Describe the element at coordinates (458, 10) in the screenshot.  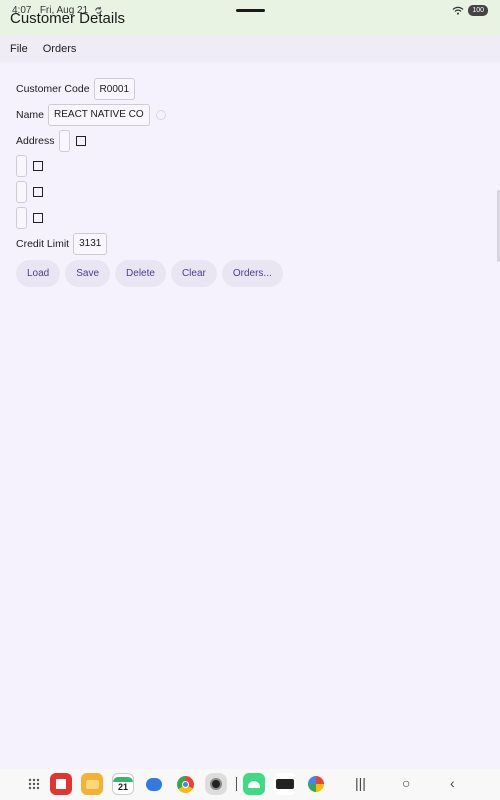
I see `wifi-icon` at that location.